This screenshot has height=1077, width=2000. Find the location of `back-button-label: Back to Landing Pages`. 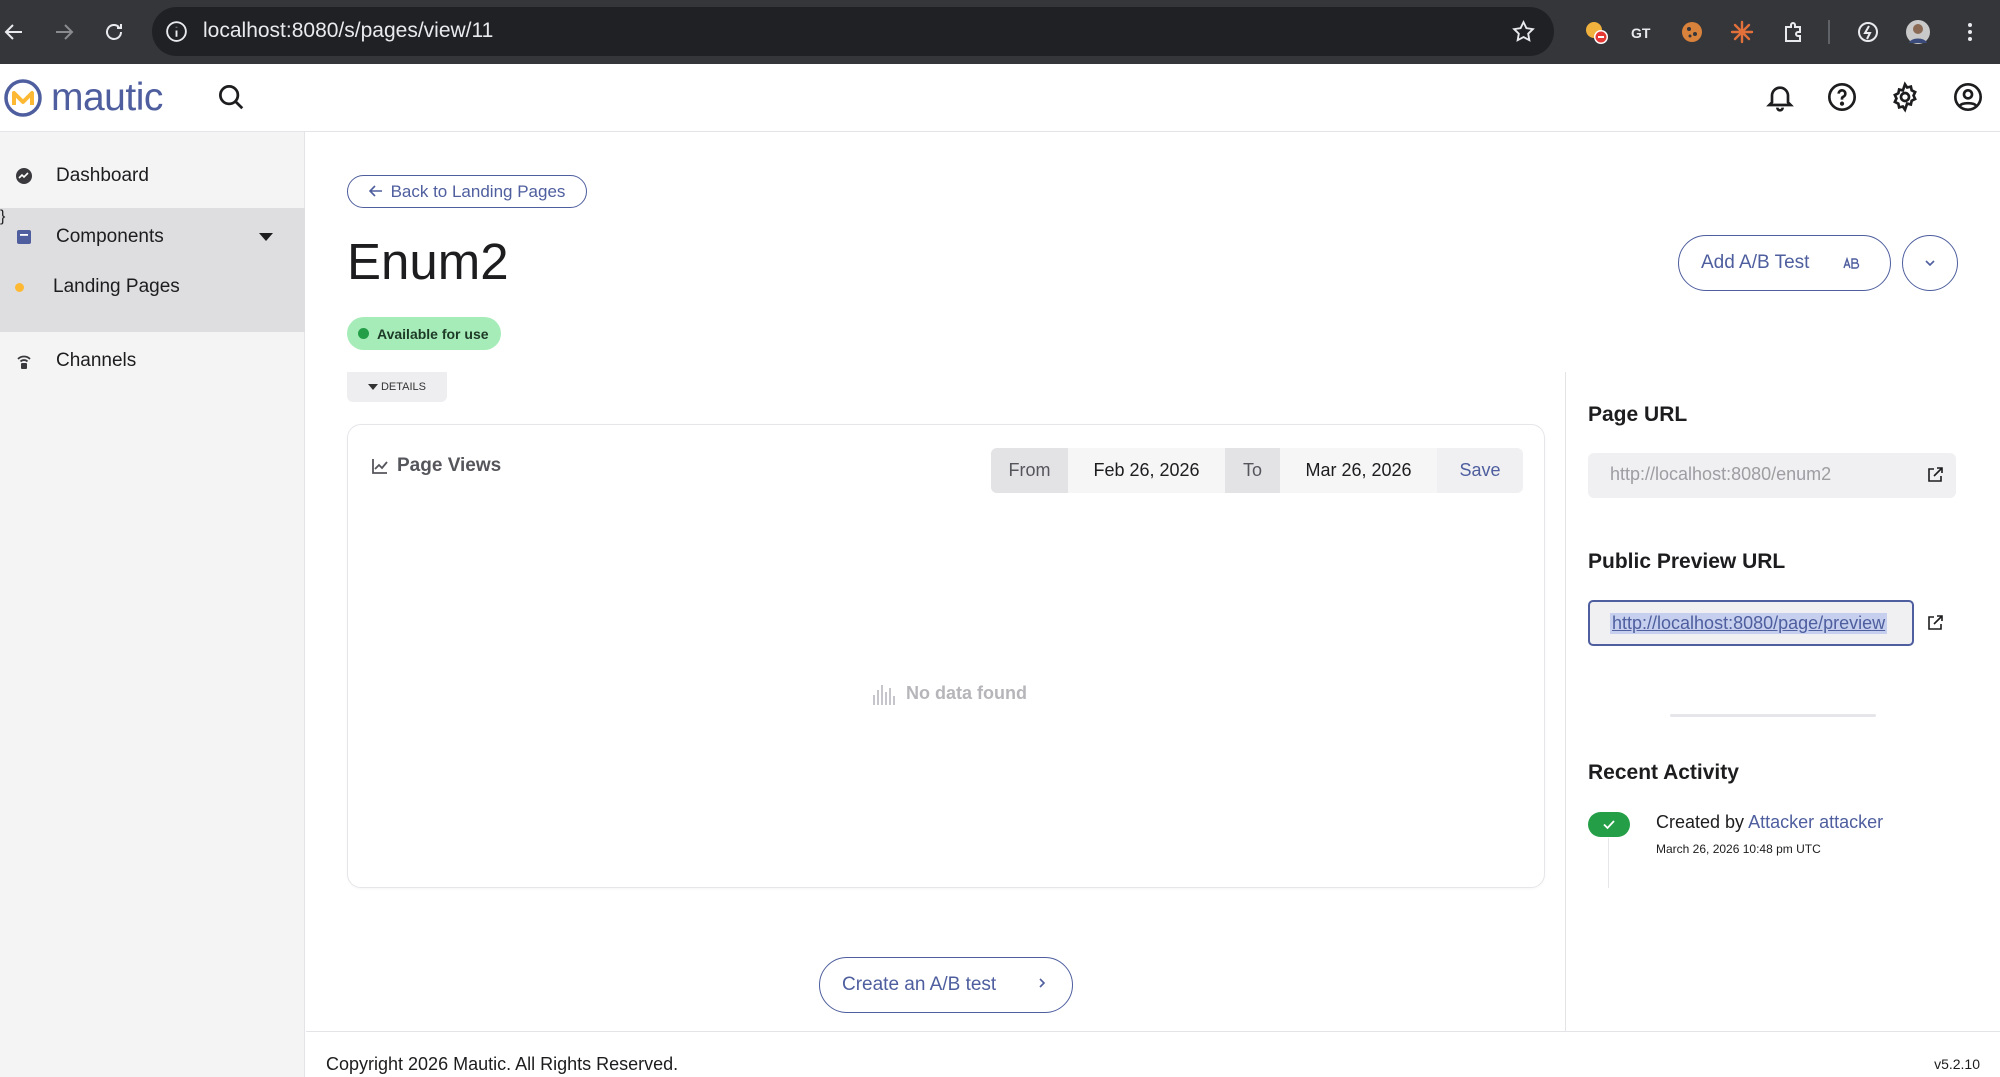

back-button-label: Back to Landing Pages is located at coordinates (478, 191).